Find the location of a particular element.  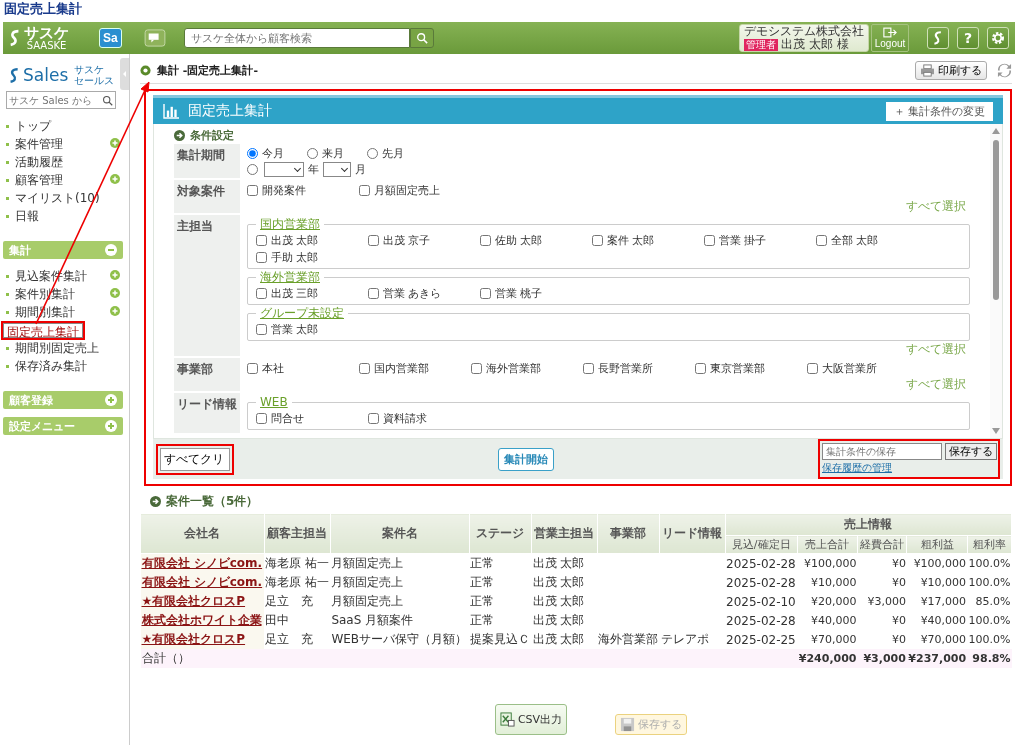

table-cell-text: ¥0 is located at coordinates (898, 583).